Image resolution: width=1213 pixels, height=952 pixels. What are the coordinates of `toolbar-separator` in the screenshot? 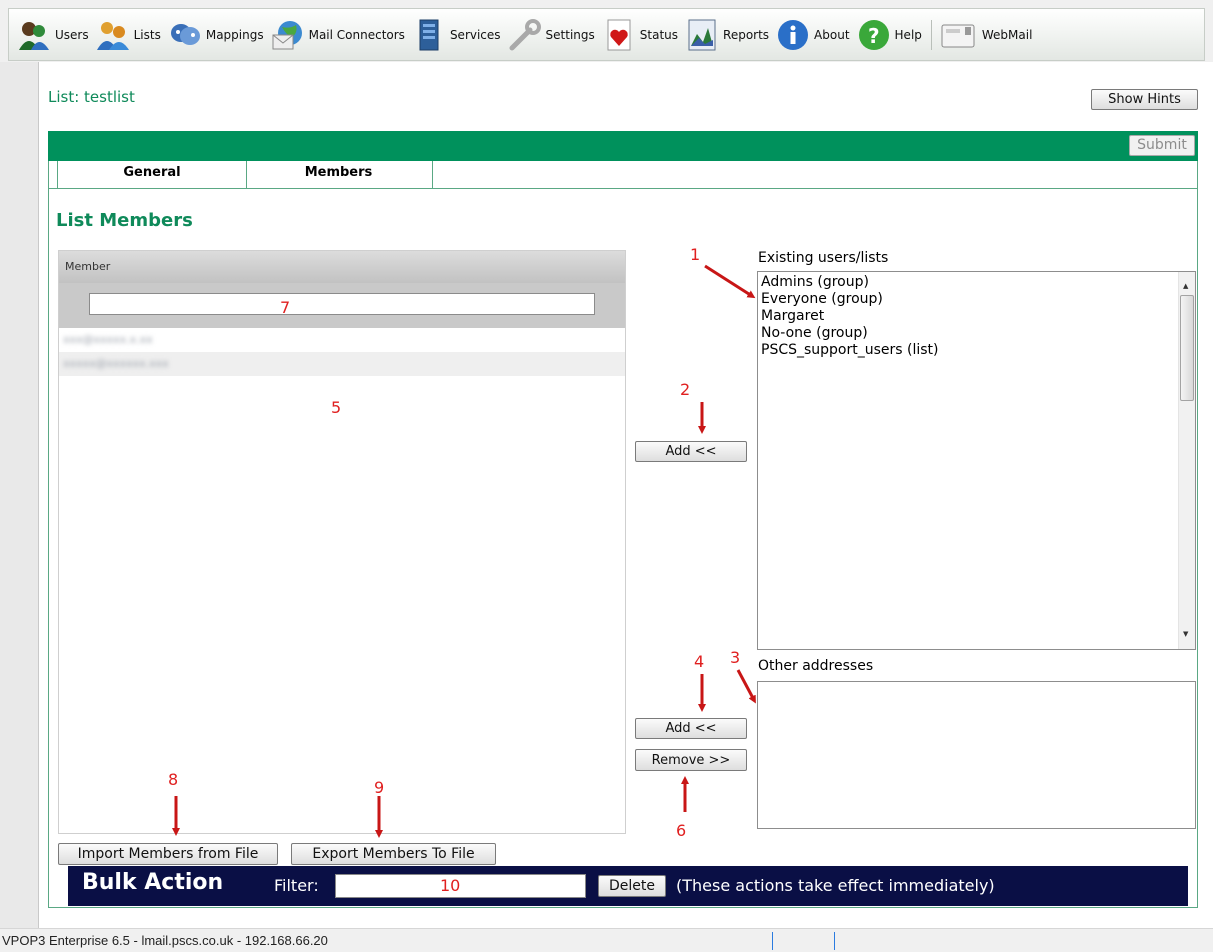 It's located at (931, 34).